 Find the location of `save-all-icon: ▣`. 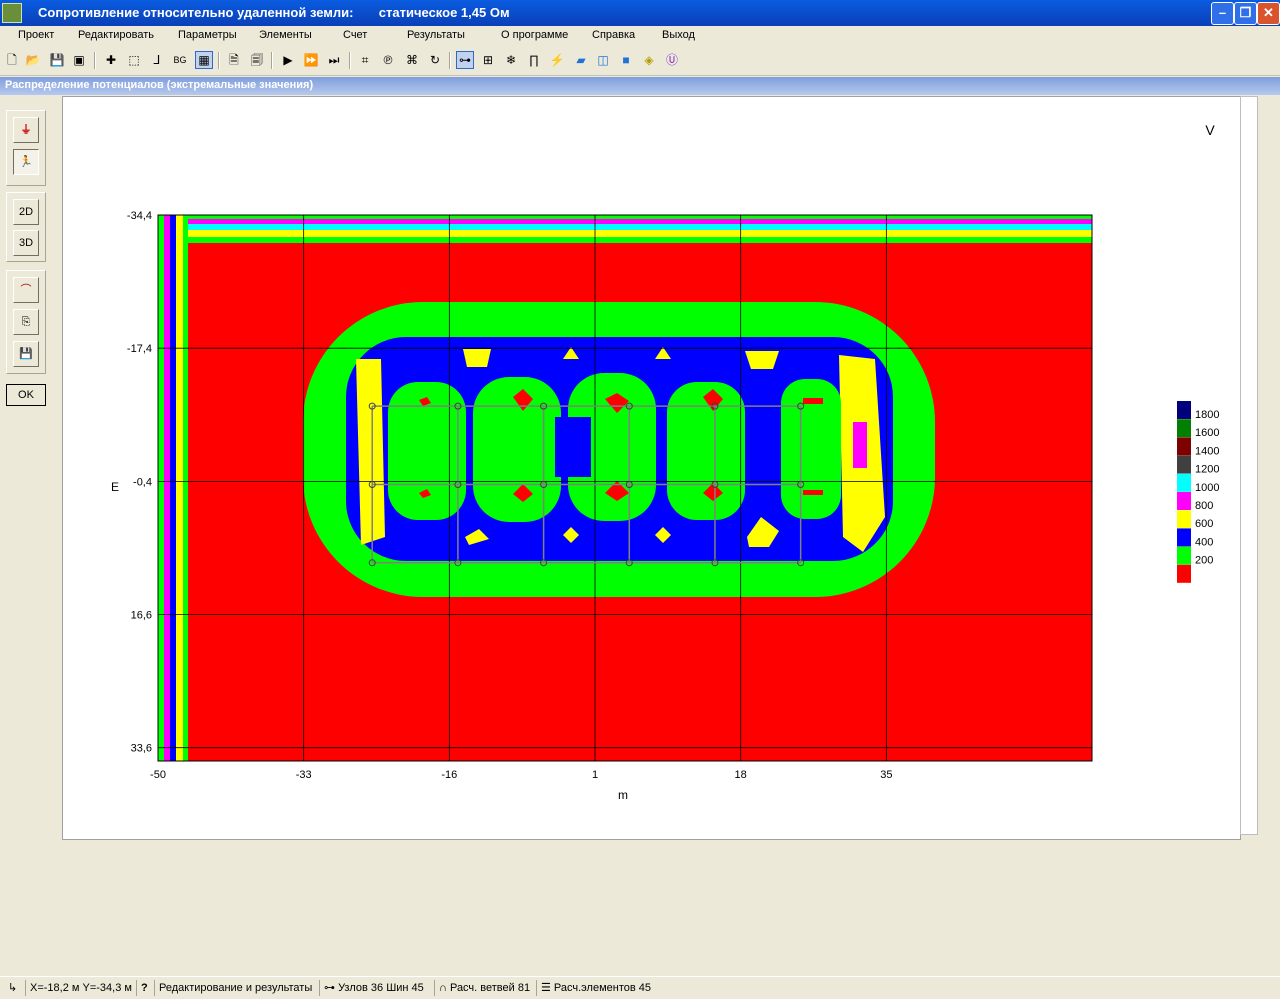

save-all-icon: ▣ is located at coordinates (79, 60).